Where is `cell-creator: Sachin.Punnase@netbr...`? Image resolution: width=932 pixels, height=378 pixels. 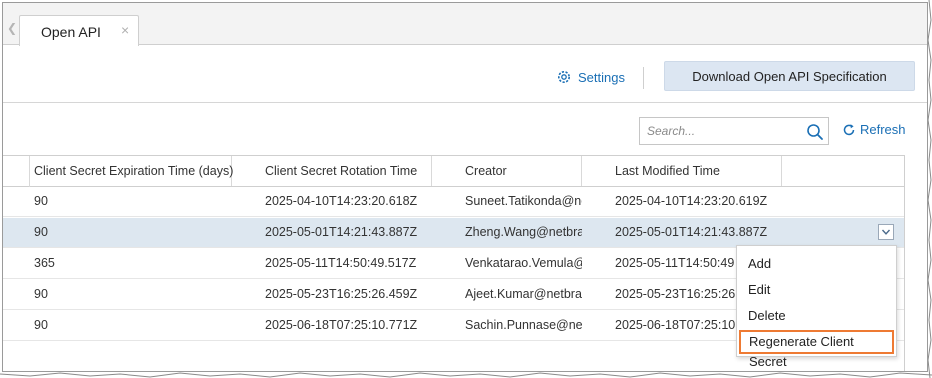 cell-creator: Sachin.Punnase@netbr... is located at coordinates (523, 325).